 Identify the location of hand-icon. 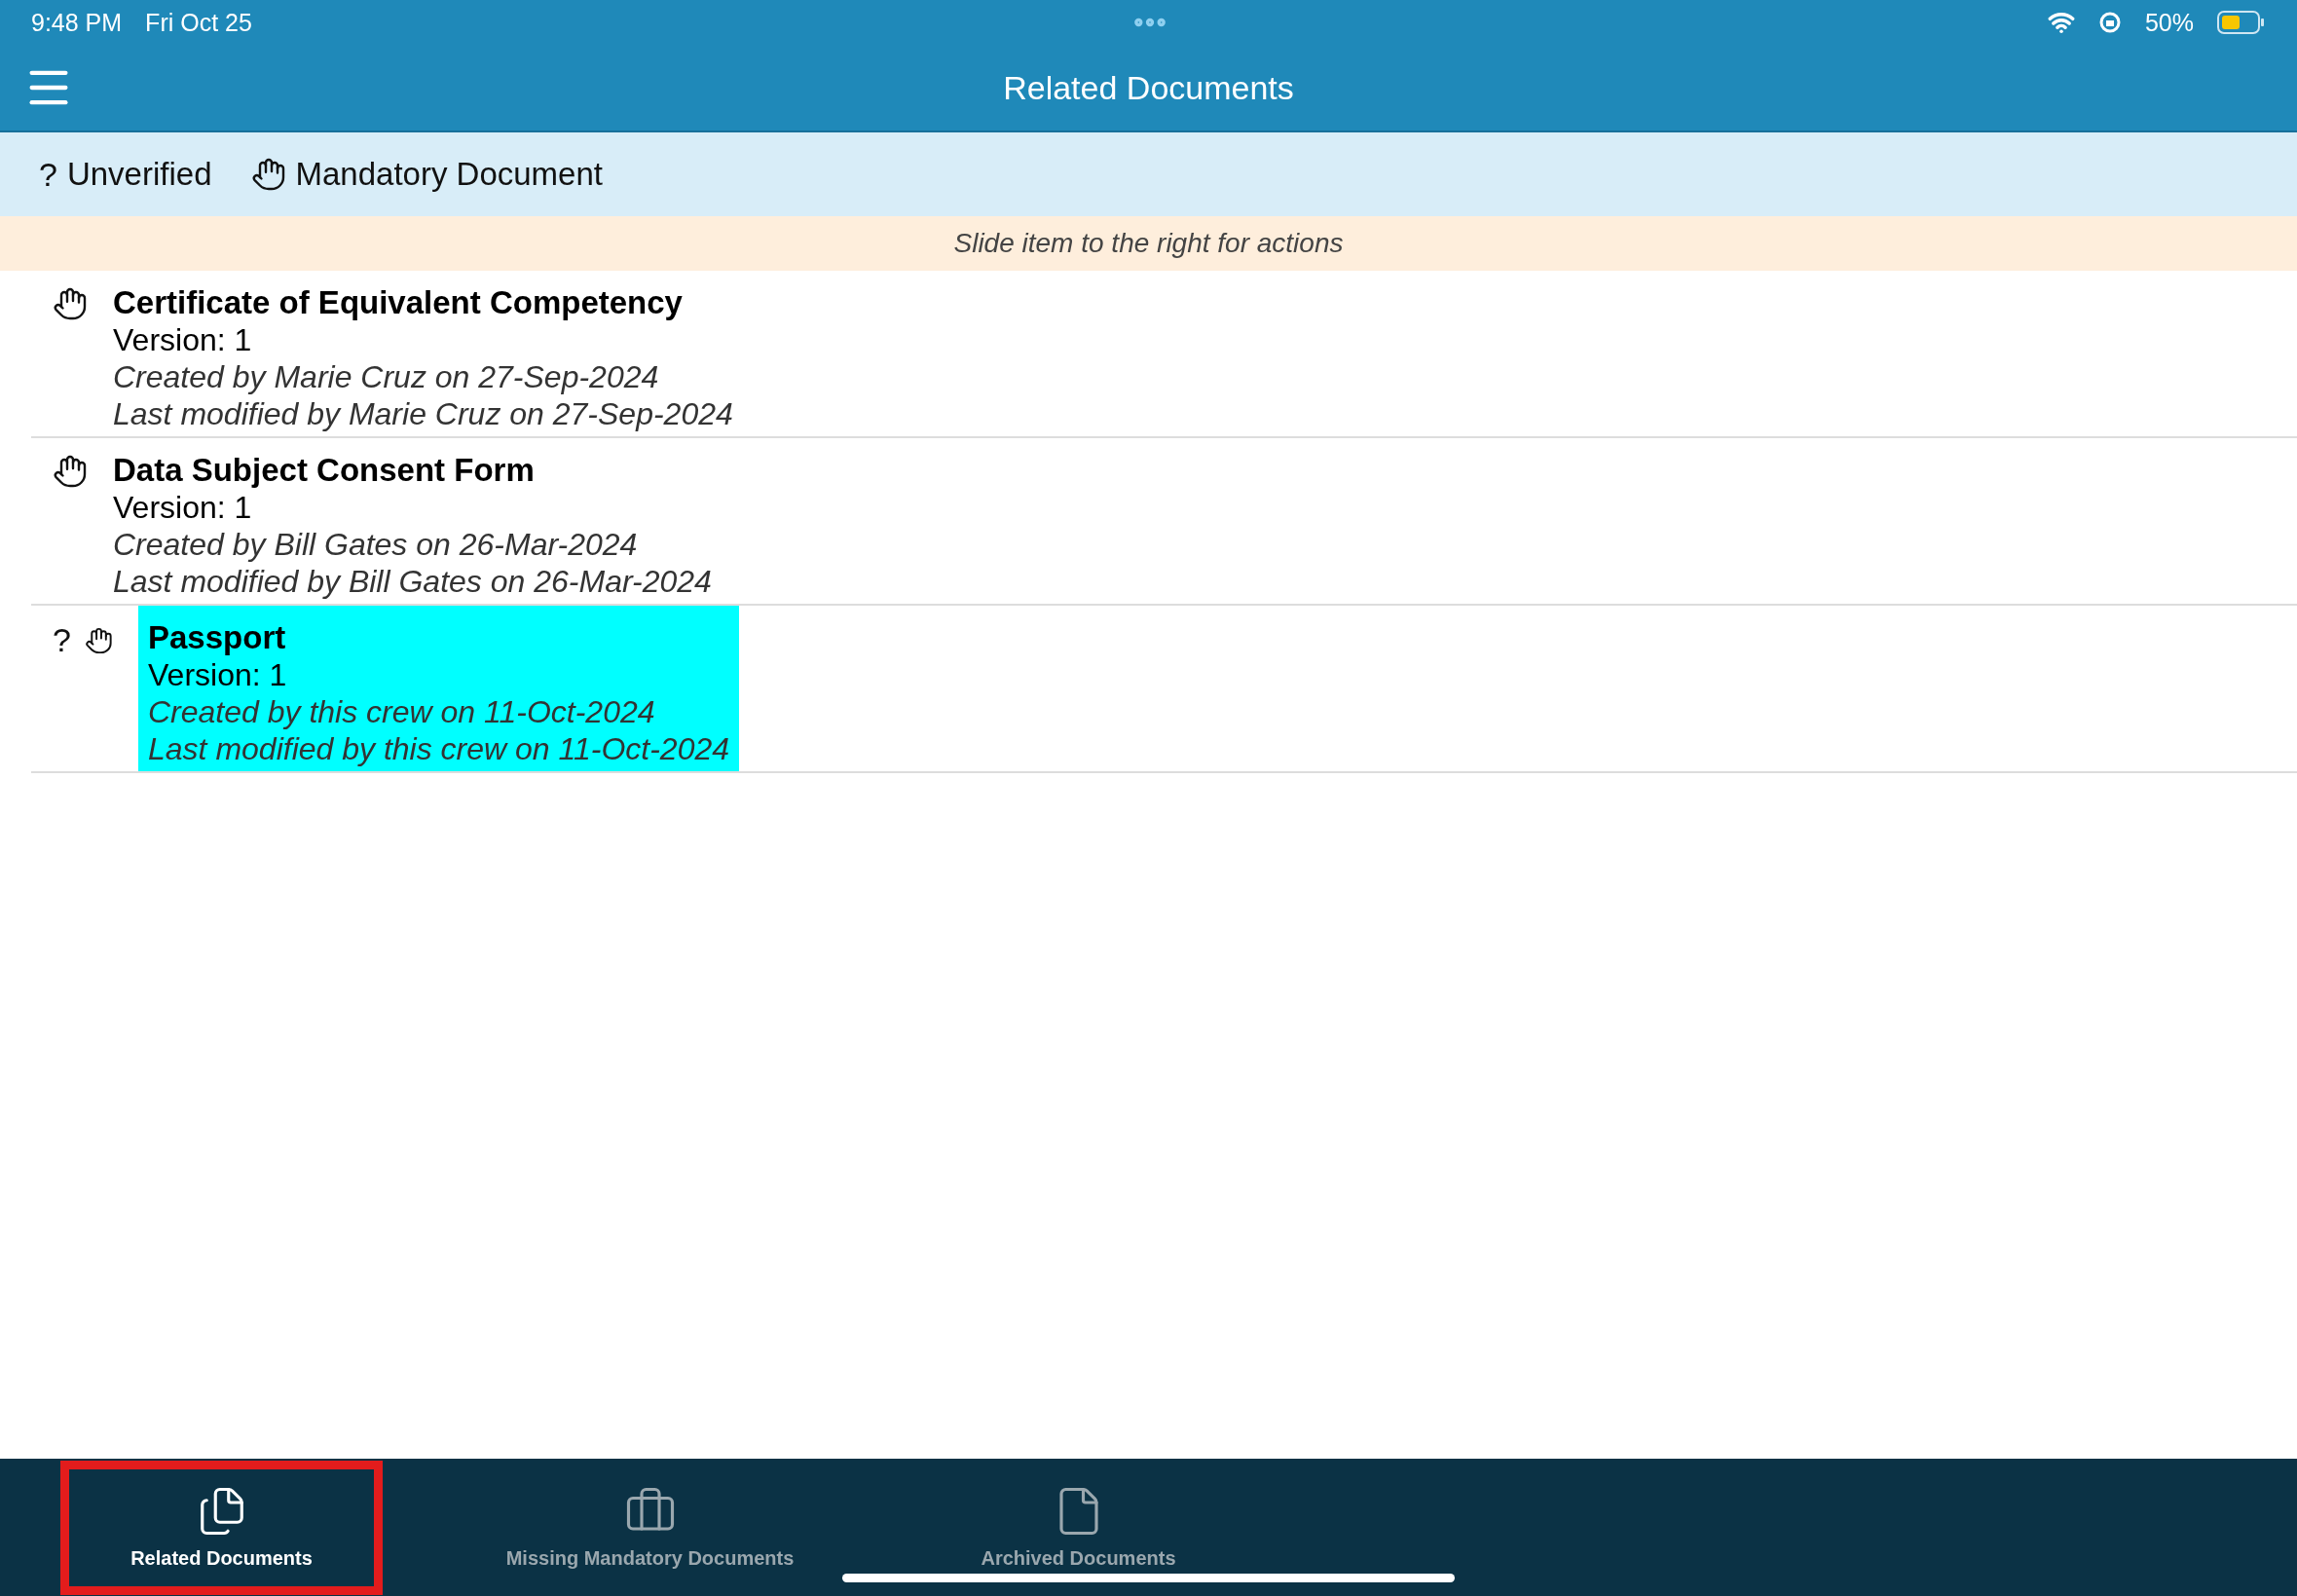
(268, 175).